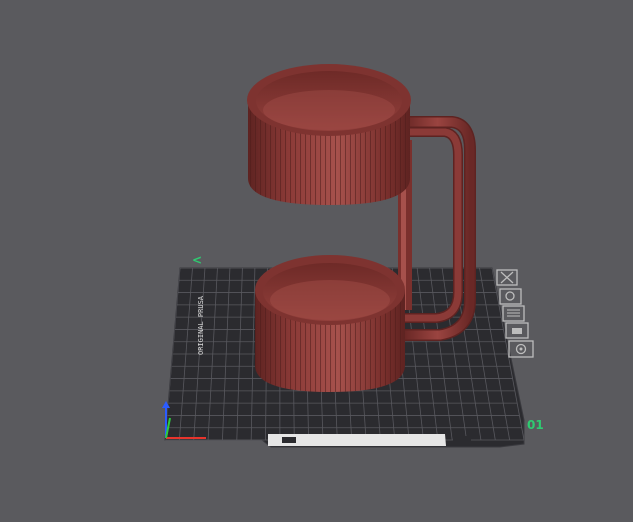 Image resolution: width=633 pixels, height=522 pixels. What do you see at coordinates (510, 296) in the screenshot?
I see `gear-icon` at bounding box center [510, 296].